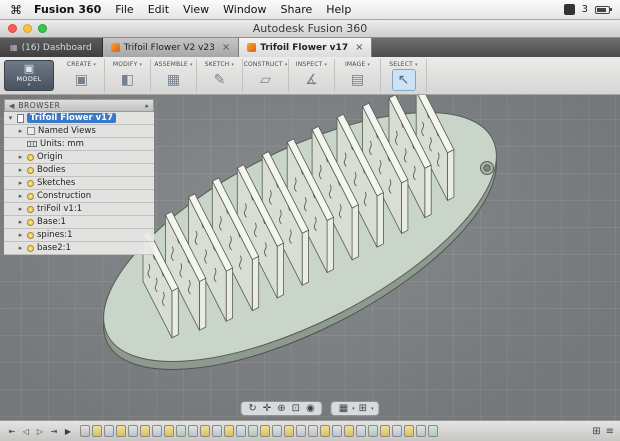 This screenshot has height=441, width=620. Describe the element at coordinates (487, 168) in the screenshot. I see `model-hole` at that location.